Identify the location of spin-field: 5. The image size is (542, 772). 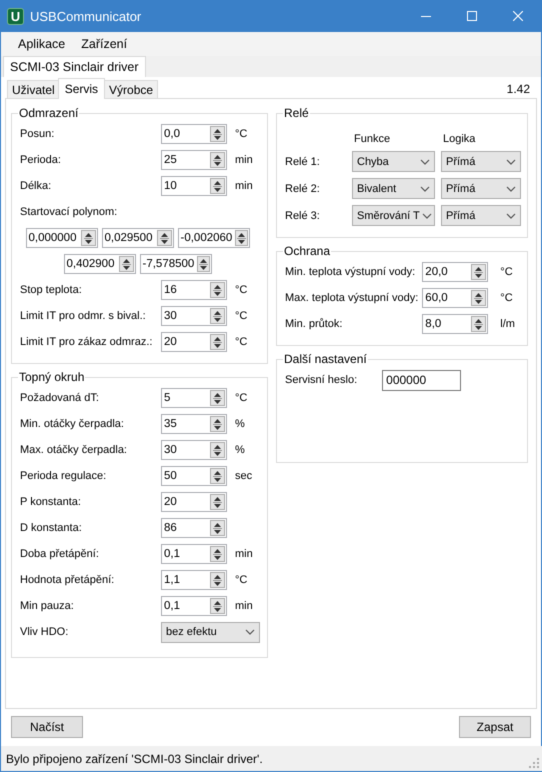
(194, 398).